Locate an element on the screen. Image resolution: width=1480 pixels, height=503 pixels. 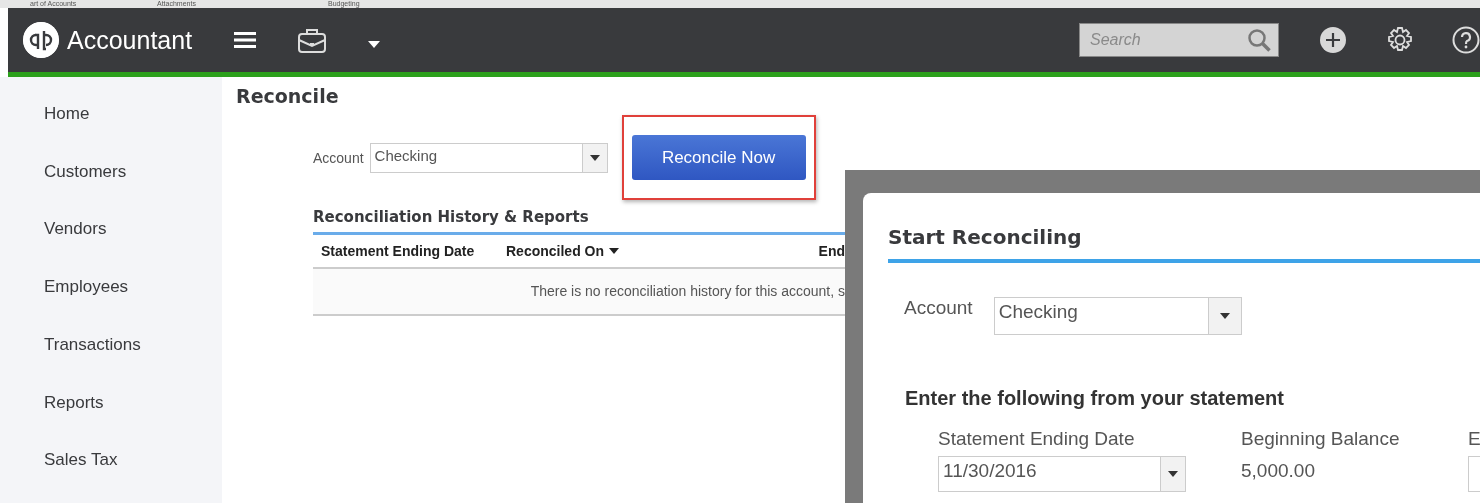
field-label: Statement Ending Date is located at coordinates (1037, 439).